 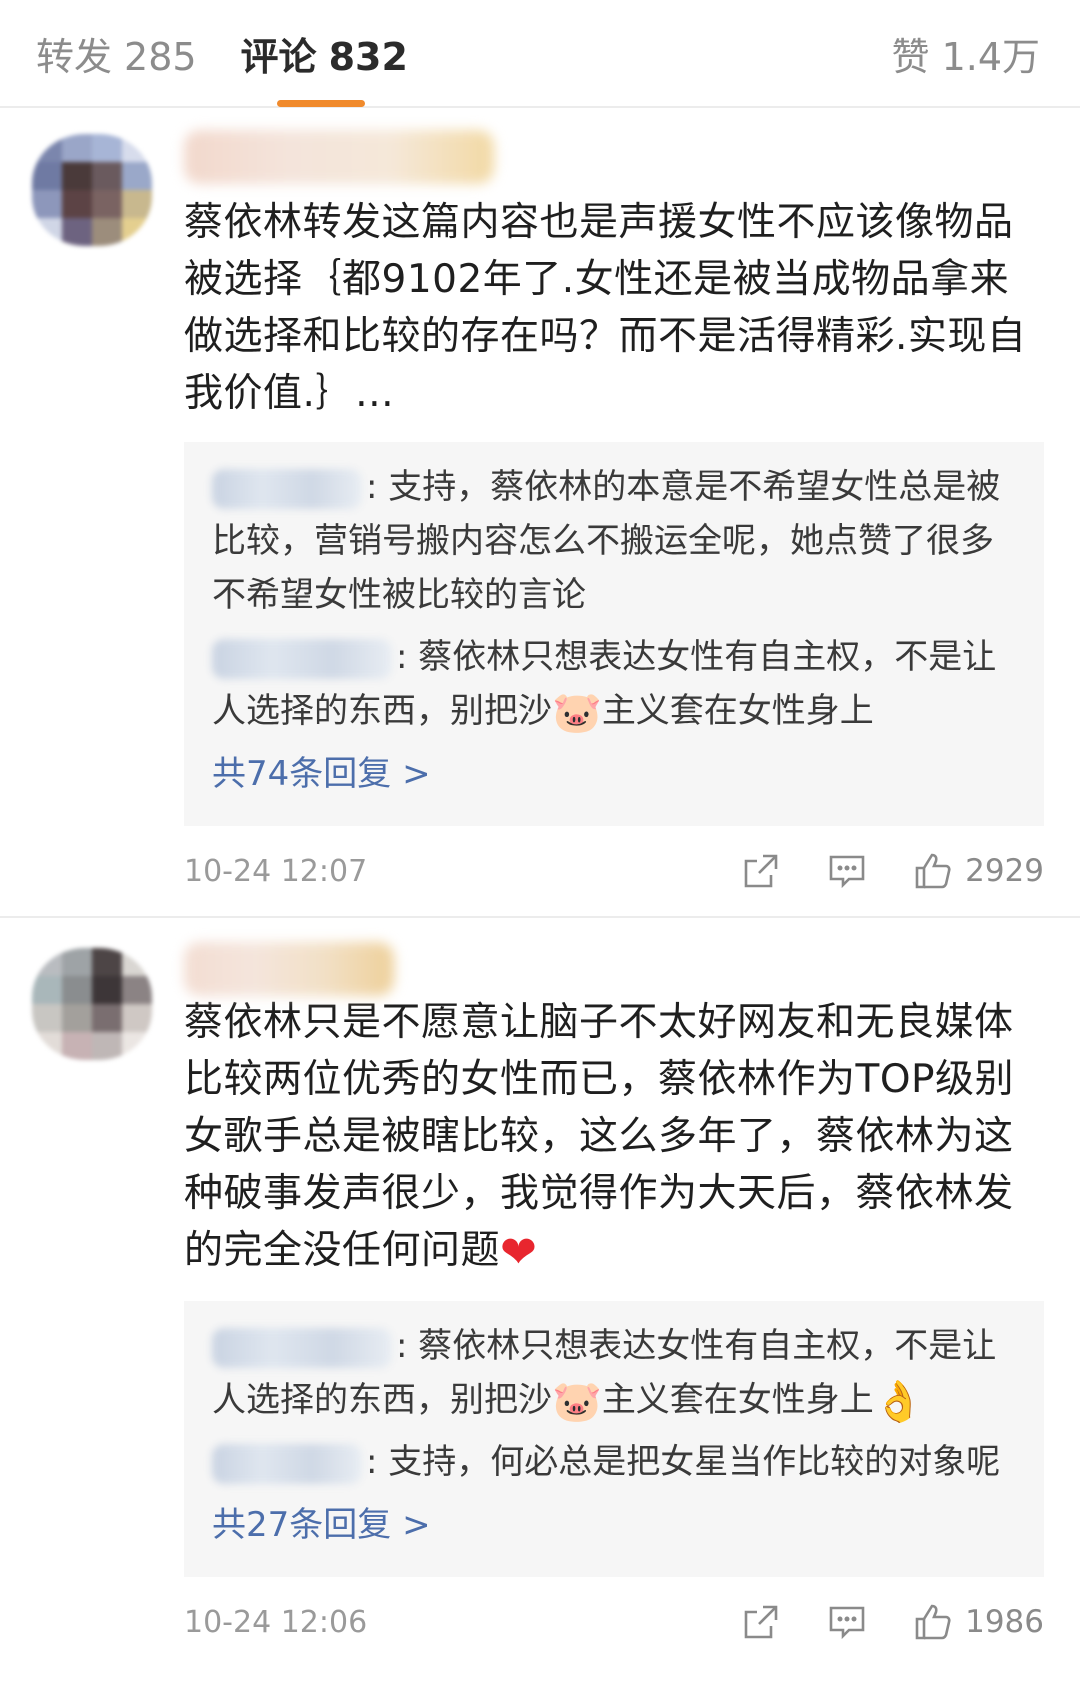 I want to click on tab-likes-label: 赞, so click(x=910, y=56).